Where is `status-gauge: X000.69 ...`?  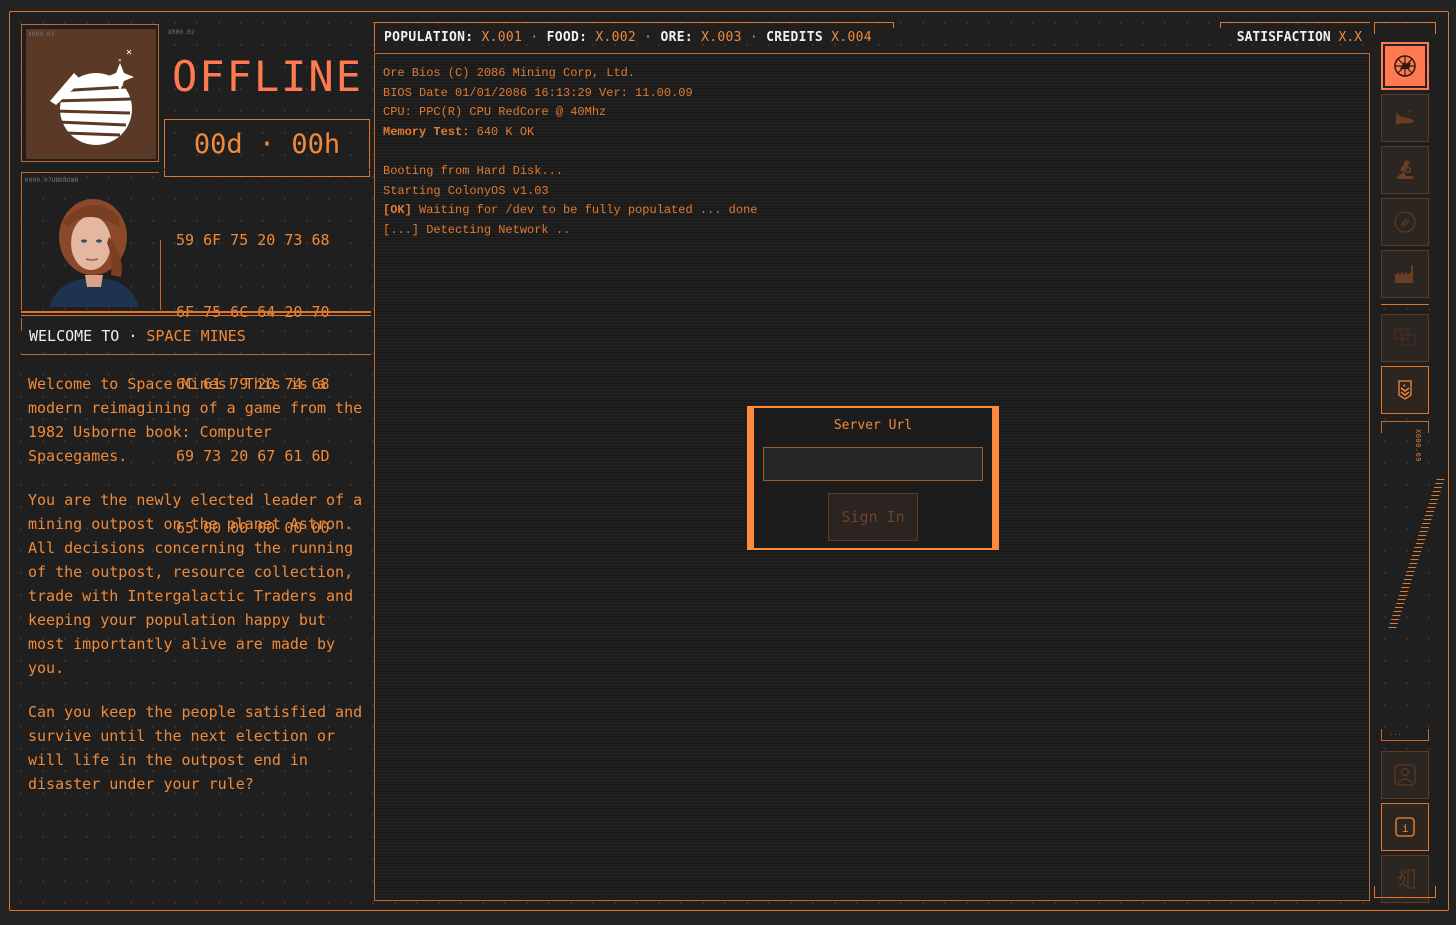
status-gauge: X000.69 ... is located at coordinates (1413, 581).